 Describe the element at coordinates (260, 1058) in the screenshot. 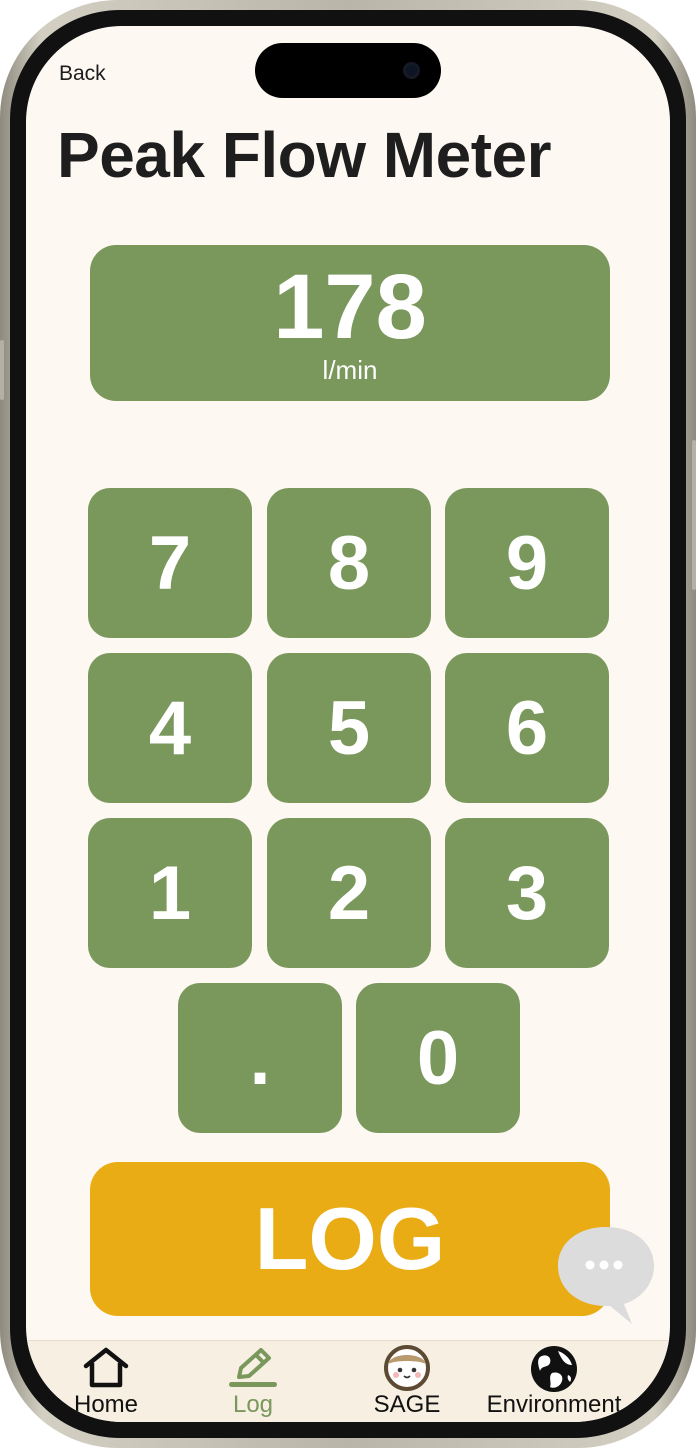

I see `key-decimal: .` at that location.